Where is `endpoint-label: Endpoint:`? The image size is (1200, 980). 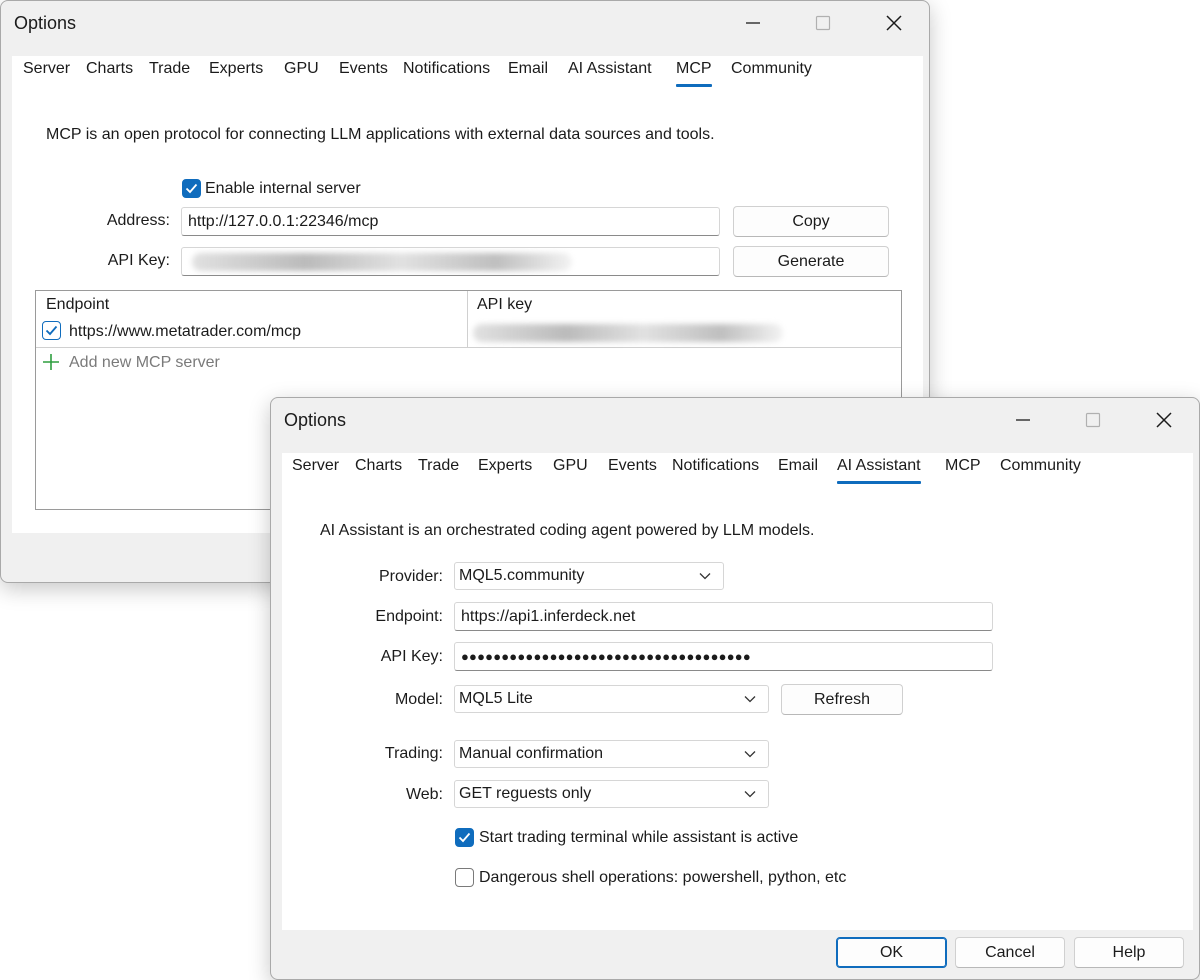
endpoint-label: Endpoint: is located at coordinates (409, 616).